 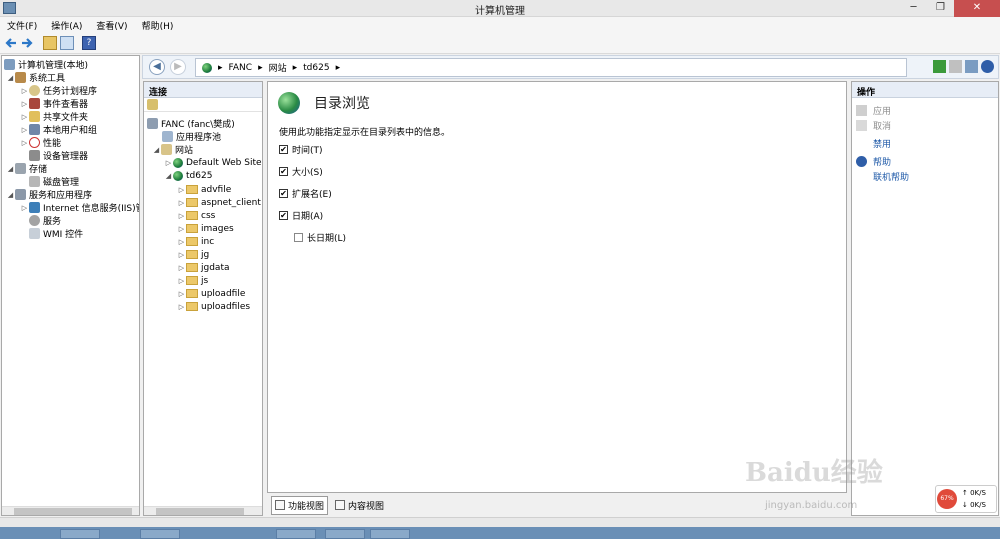 I want to click on menu-help: 帮助(H), so click(x=158, y=25).